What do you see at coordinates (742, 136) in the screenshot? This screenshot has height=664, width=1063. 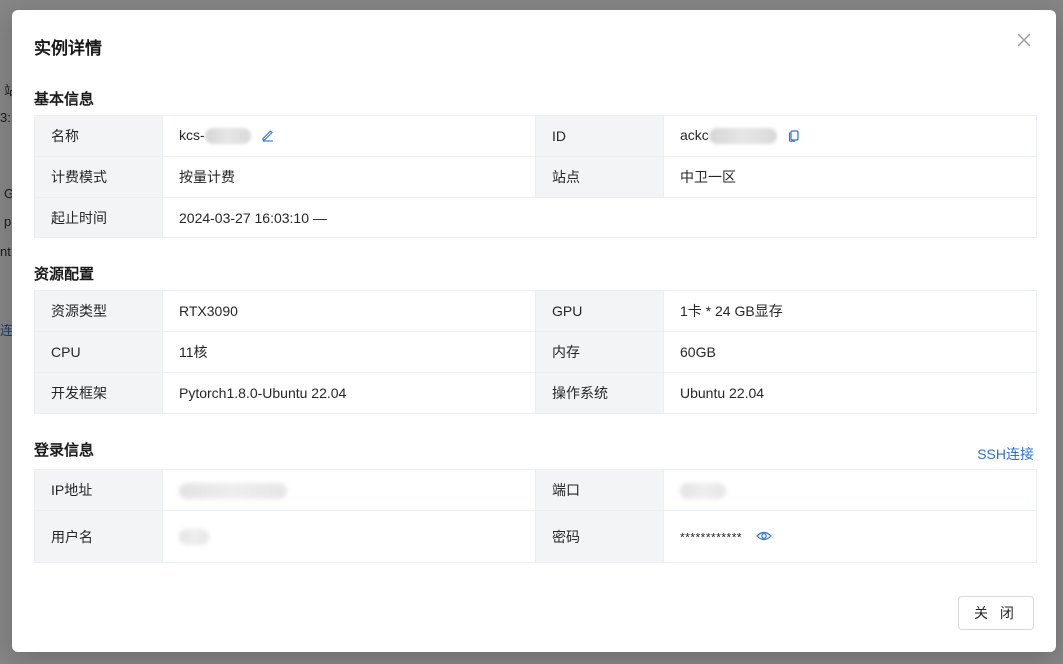 I see `redacted-id` at bounding box center [742, 136].